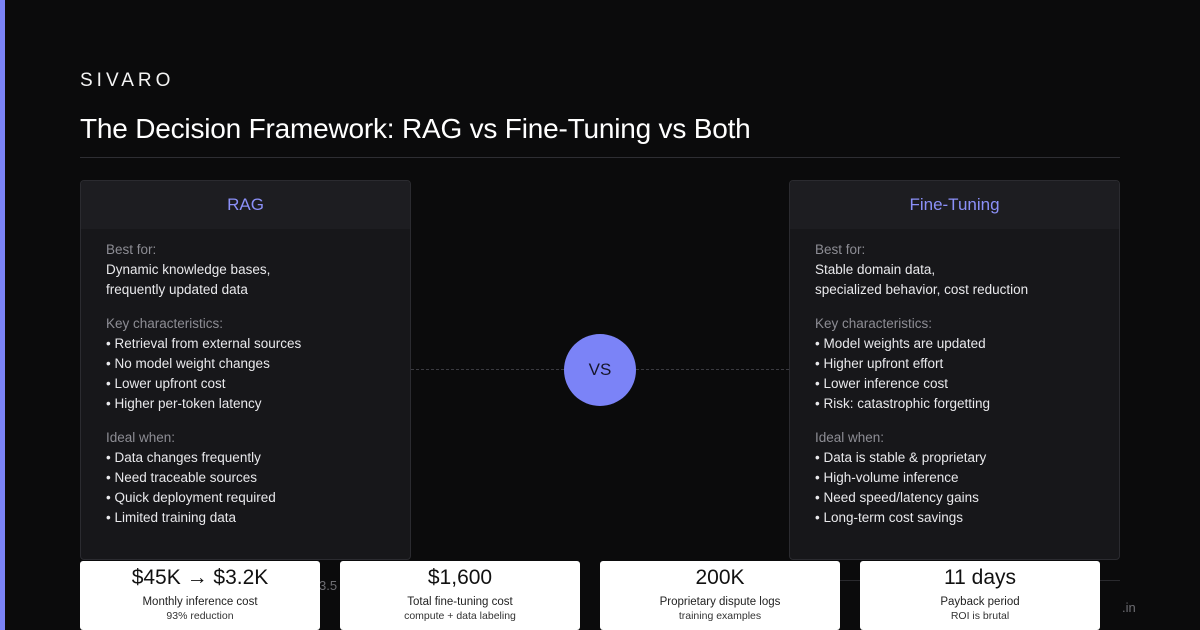 This screenshot has height=630, width=1200. I want to click on best-for-line: Stable domain data,, so click(875, 269).